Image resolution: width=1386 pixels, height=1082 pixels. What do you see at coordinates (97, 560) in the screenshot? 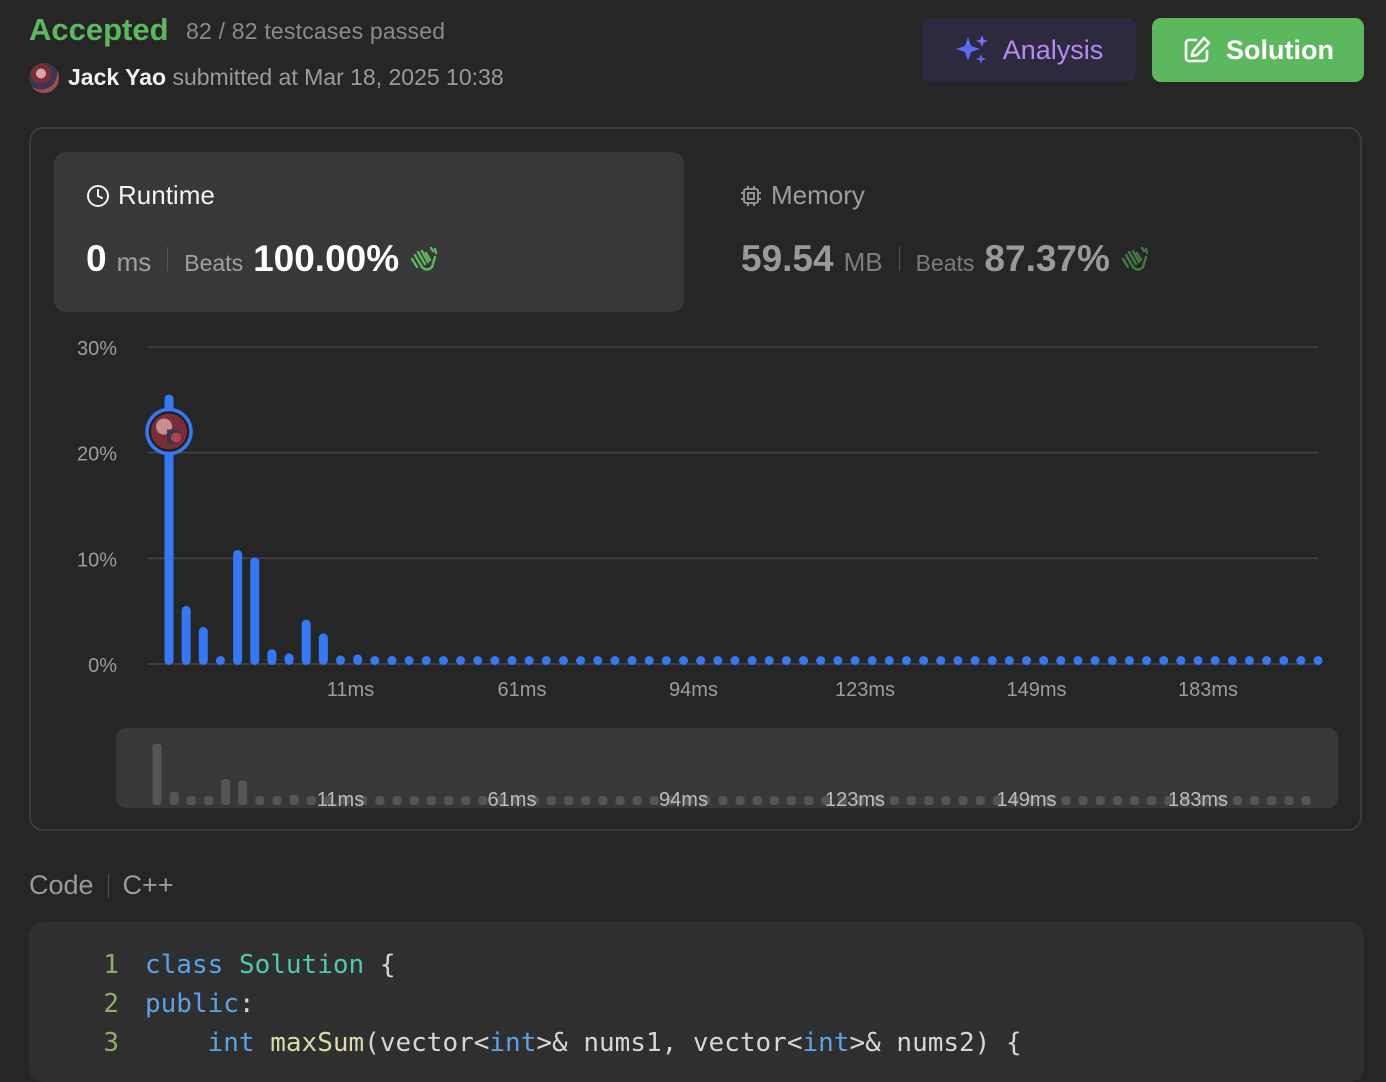
I see `y-tick-label: 10%` at bounding box center [97, 560].